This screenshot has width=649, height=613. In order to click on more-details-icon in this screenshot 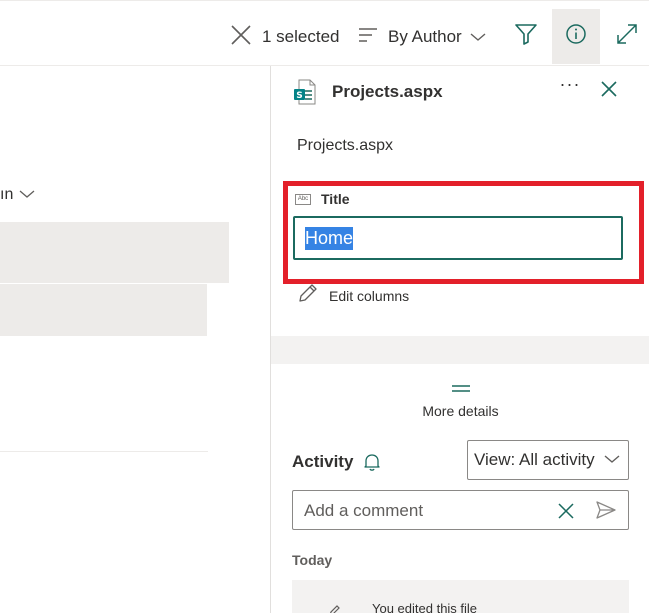, I will do `click(461, 386)`.